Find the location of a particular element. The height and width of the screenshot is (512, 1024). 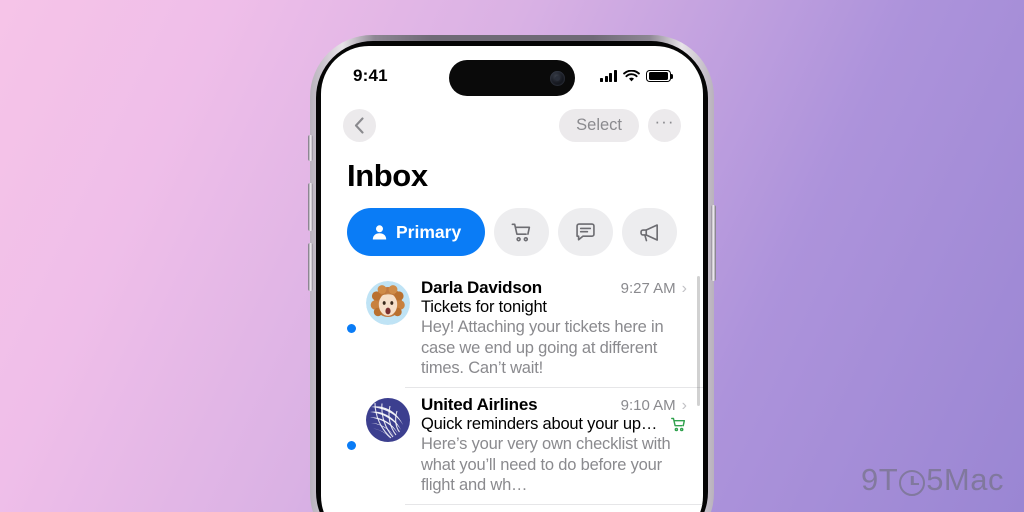

volume-up-button is located at coordinates (310, 207).